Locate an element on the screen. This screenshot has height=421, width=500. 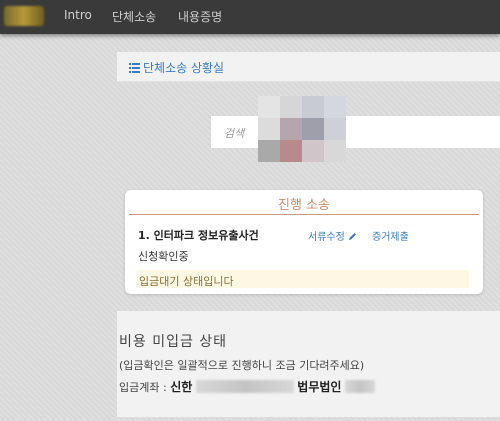
search-area: 검색 is located at coordinates (355, 132).